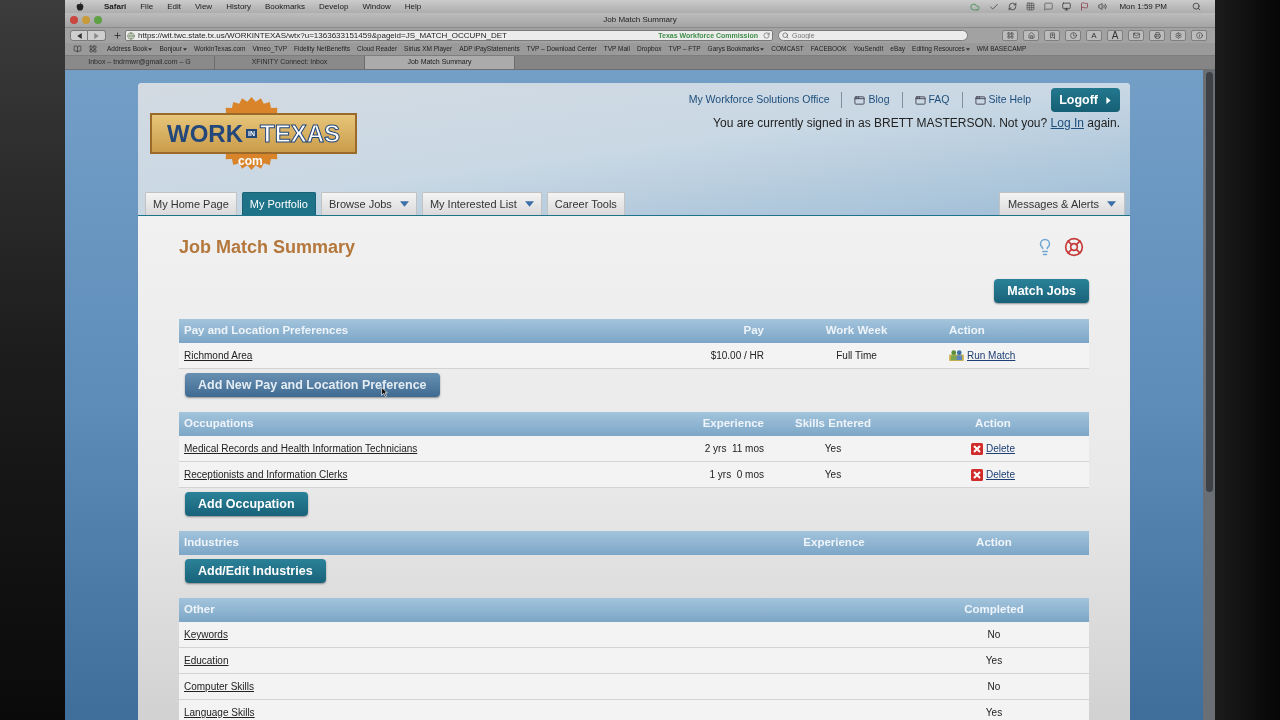  I want to click on menu-item: Develop, so click(334, 6).